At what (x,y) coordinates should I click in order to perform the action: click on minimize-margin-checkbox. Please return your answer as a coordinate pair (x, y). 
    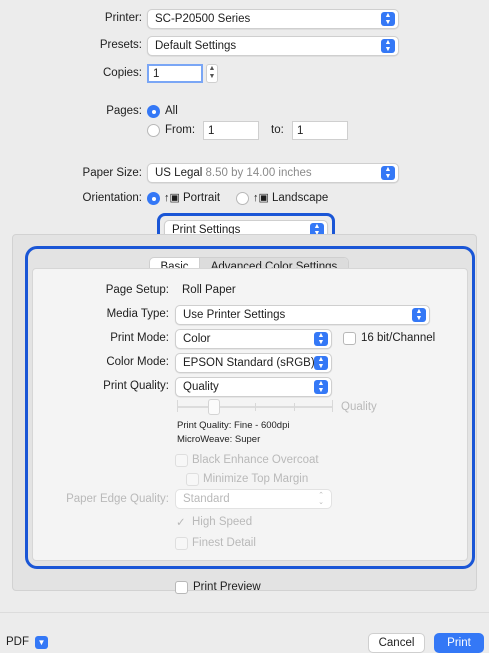
    Looking at the image, I should click on (192, 479).